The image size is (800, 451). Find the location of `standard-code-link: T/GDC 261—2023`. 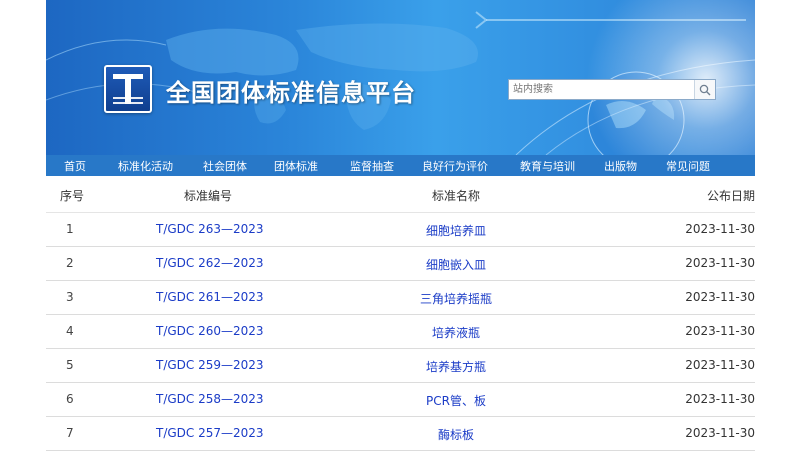

standard-code-link: T/GDC 261—2023 is located at coordinates (210, 297).